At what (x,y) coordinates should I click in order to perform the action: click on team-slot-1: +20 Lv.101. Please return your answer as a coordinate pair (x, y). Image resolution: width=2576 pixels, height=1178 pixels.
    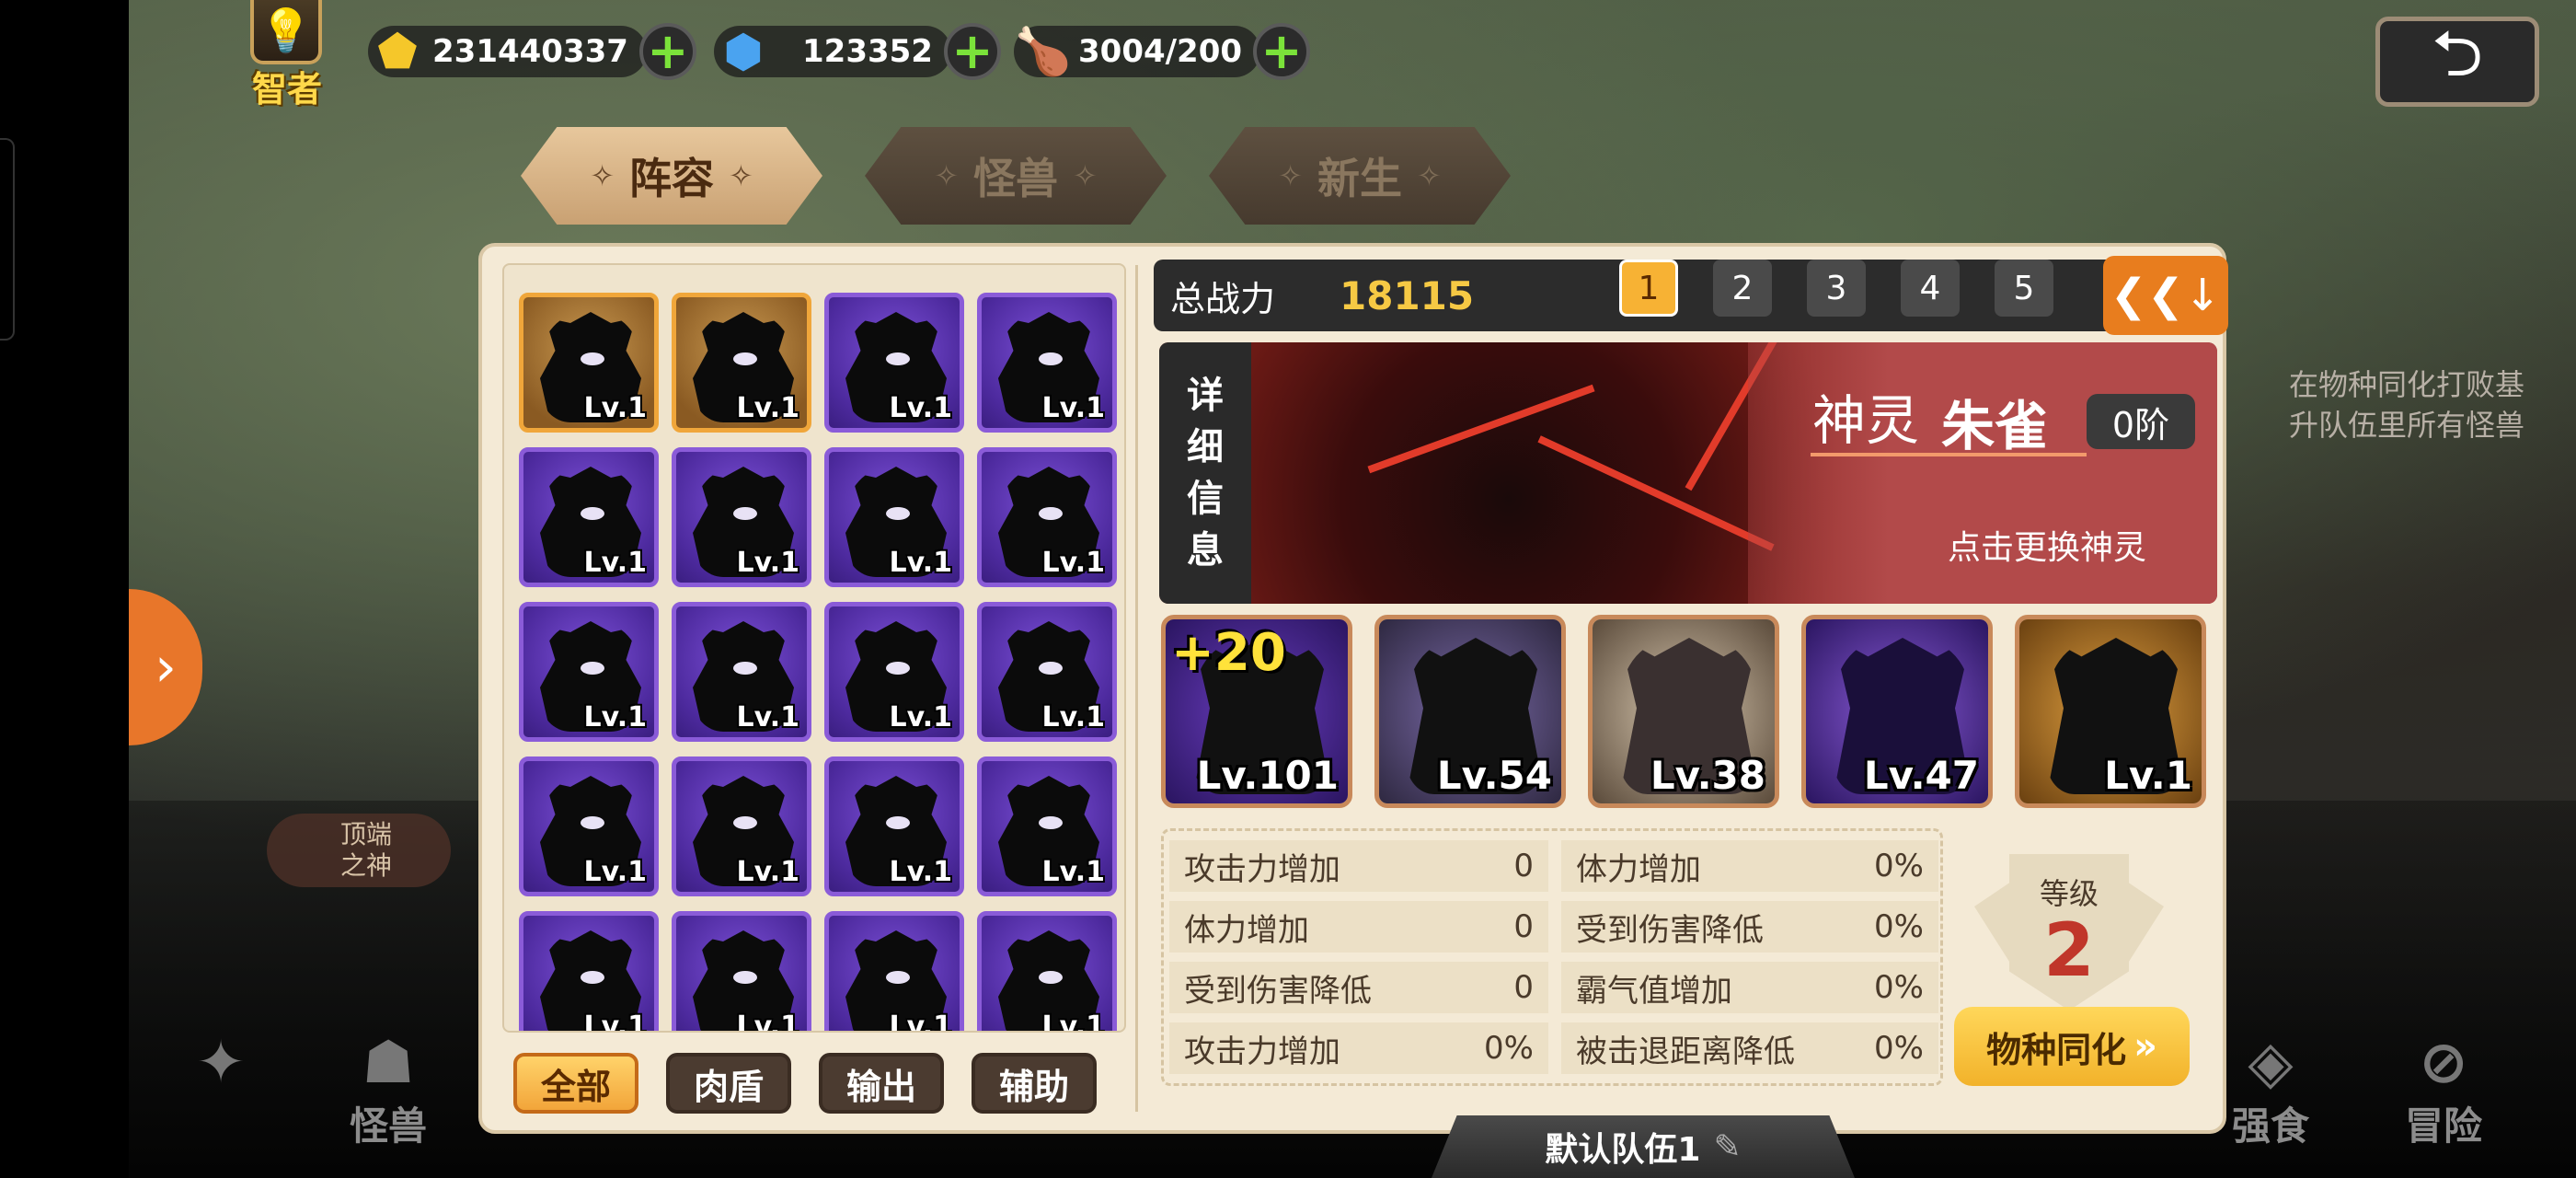
    Looking at the image, I should click on (1256, 711).